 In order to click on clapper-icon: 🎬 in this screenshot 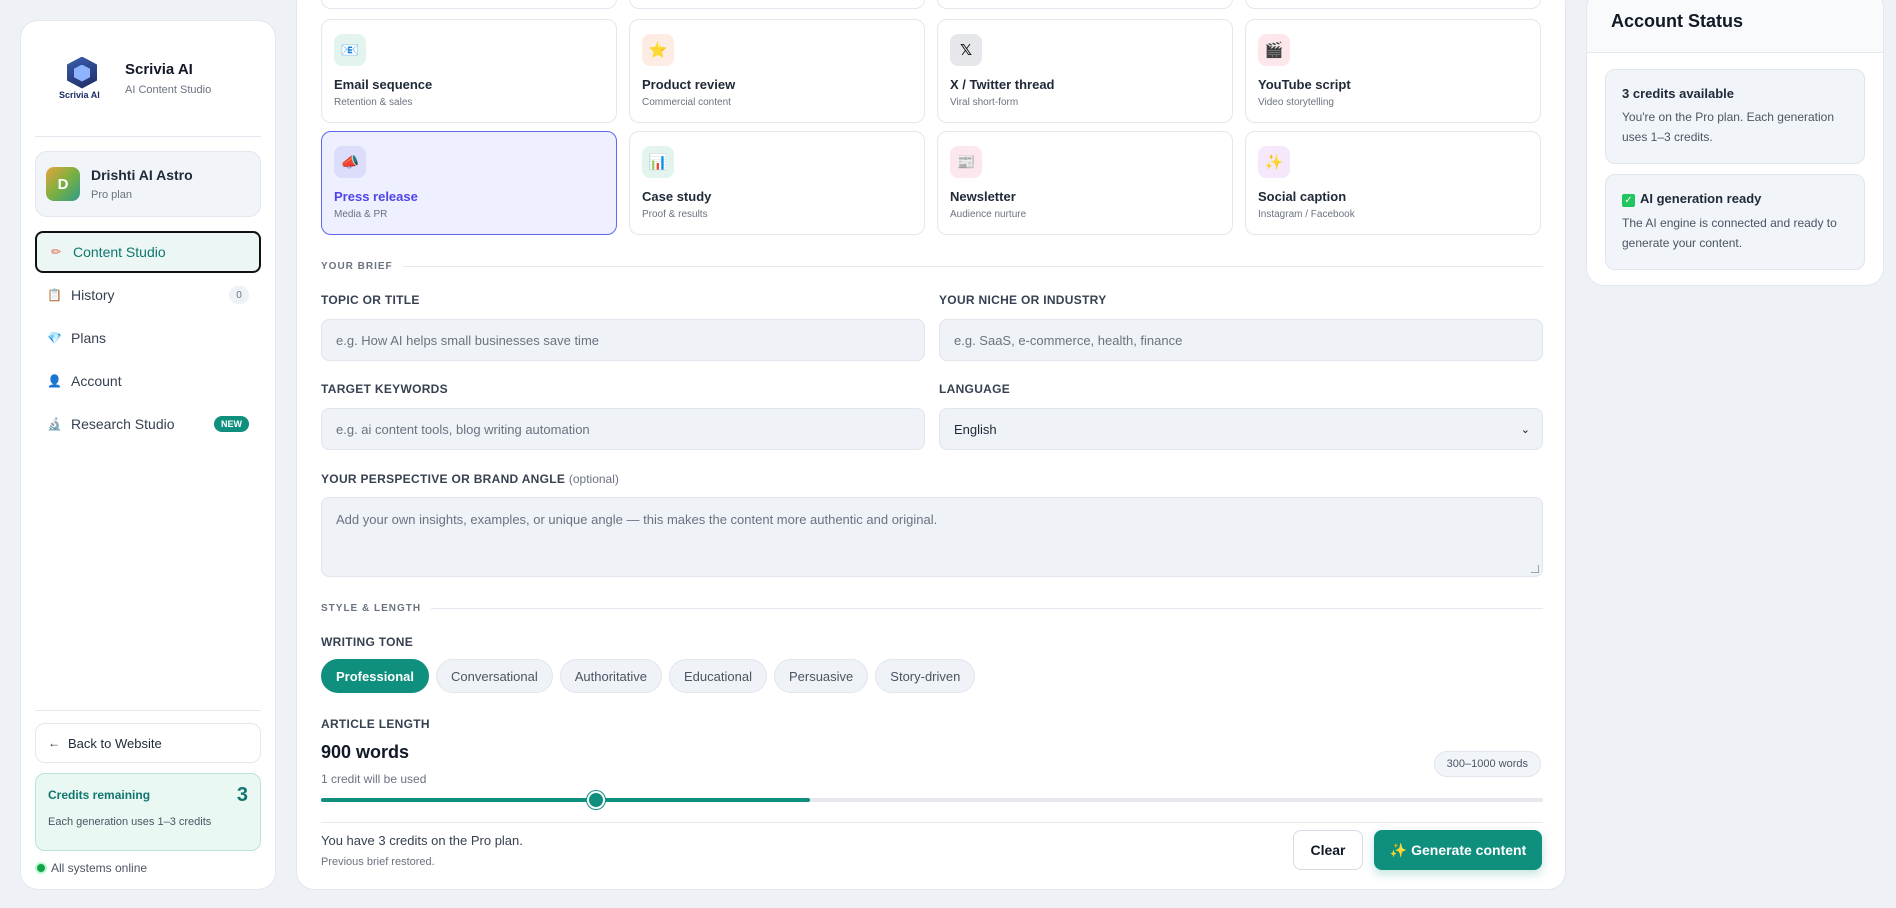, I will do `click(1274, 50)`.